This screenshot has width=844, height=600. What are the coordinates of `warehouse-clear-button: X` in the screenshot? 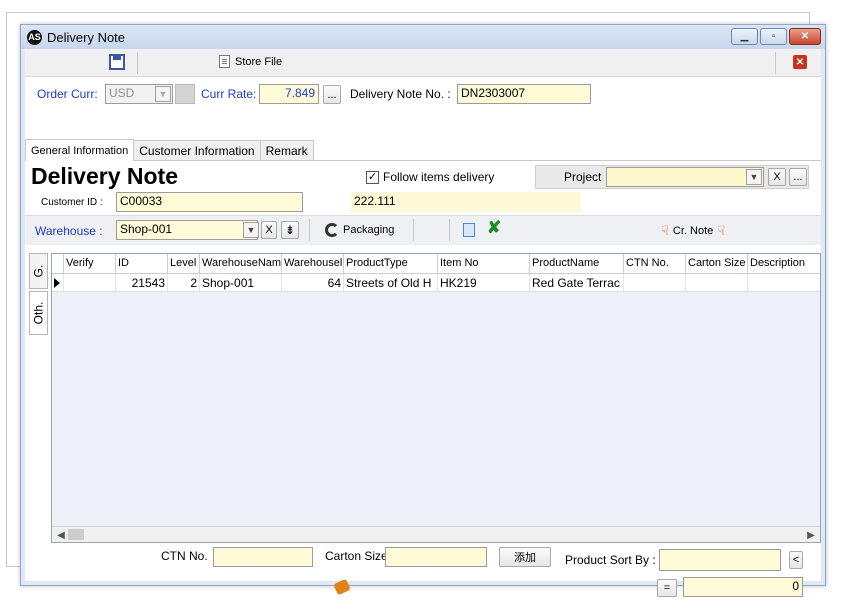 It's located at (269, 230).